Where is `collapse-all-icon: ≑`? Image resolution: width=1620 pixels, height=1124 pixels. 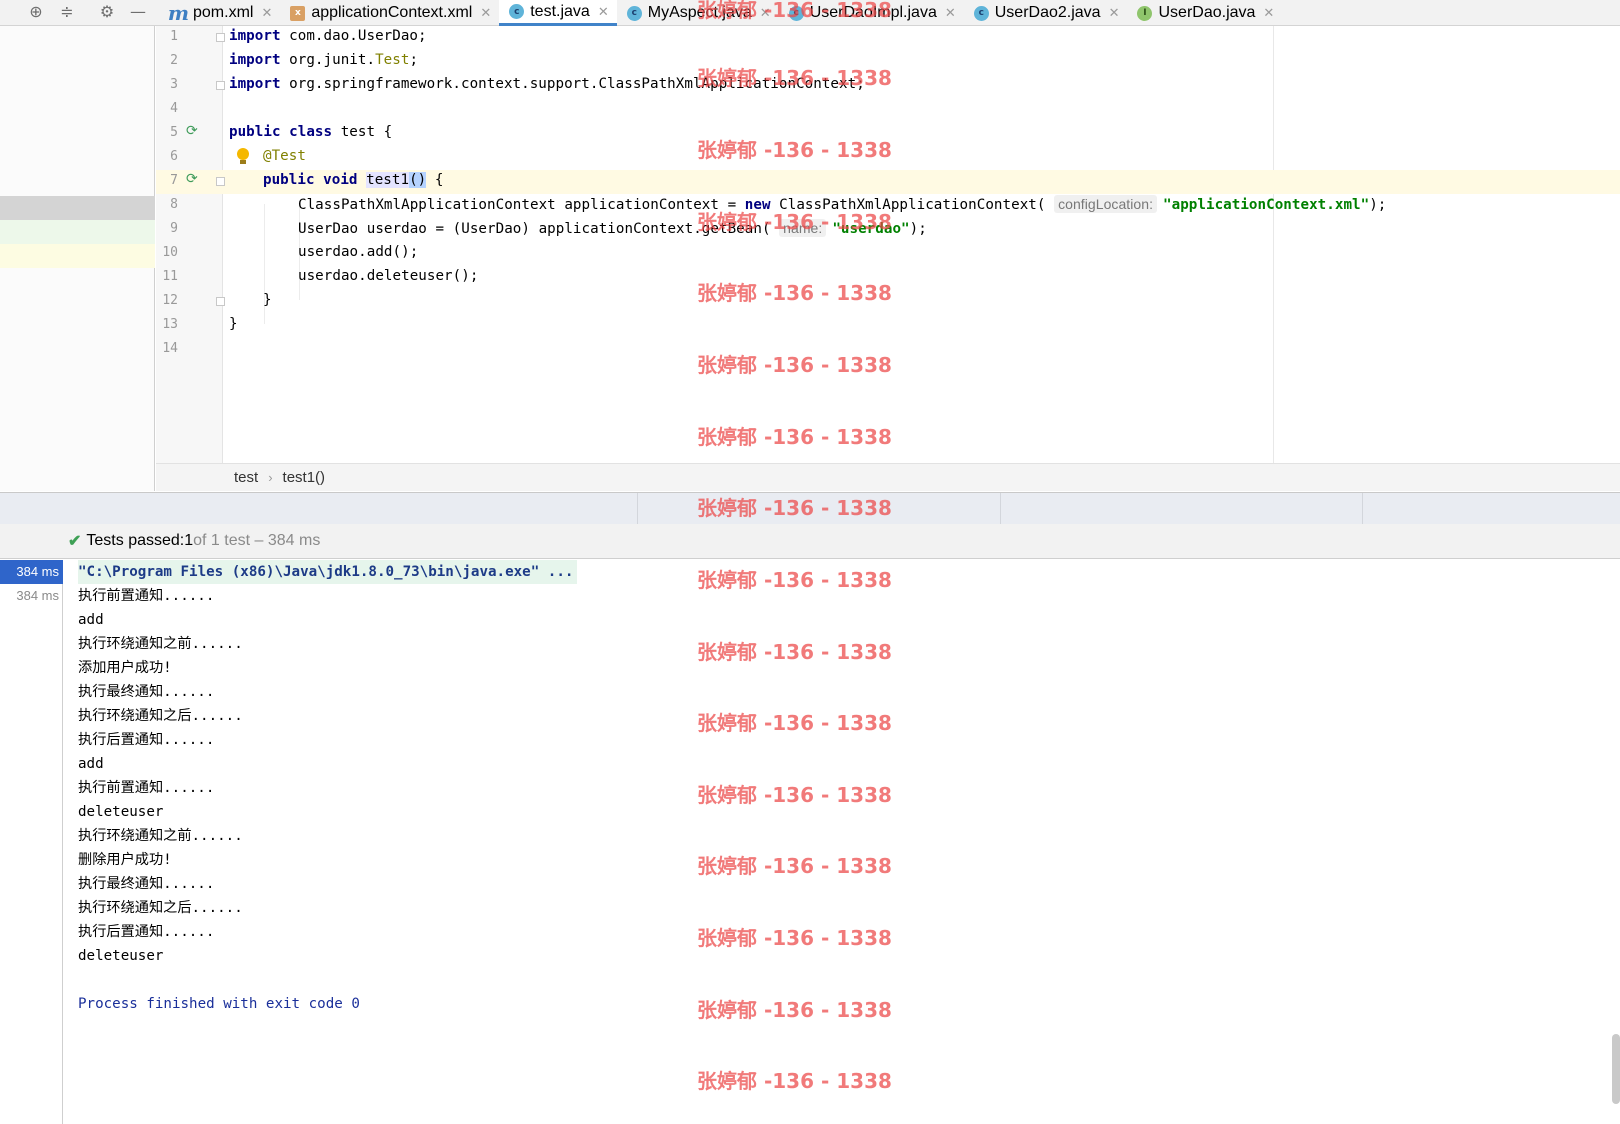
collapse-all-icon: ≑ is located at coordinates (67, 12).